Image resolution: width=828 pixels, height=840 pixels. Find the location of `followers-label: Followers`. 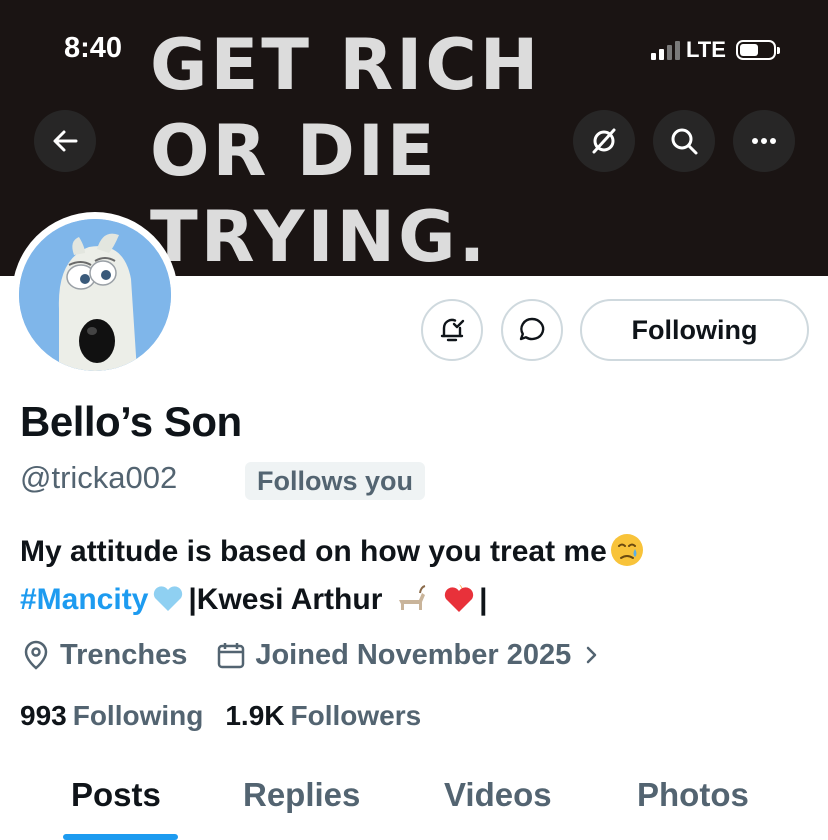

followers-label: Followers is located at coordinates (356, 715).